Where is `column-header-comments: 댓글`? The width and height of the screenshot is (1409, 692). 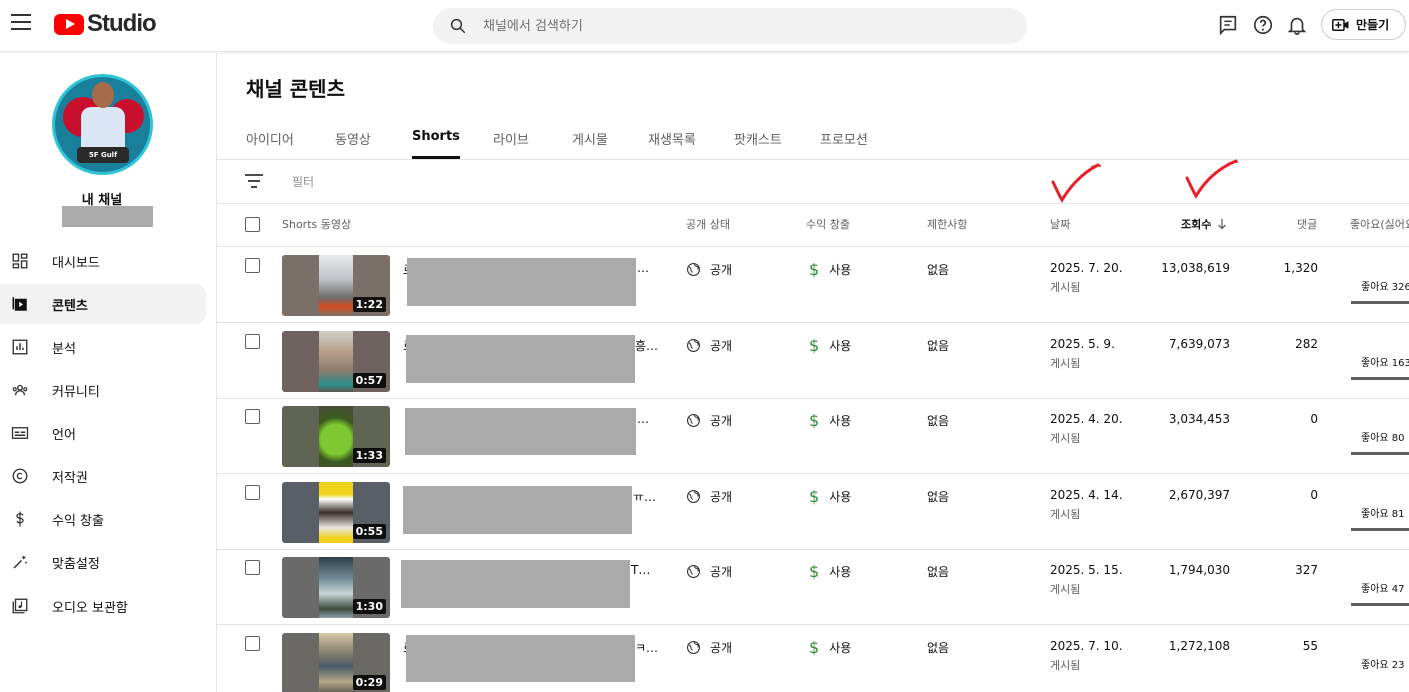
column-header-comments: 댓글 is located at coordinates (1307, 224).